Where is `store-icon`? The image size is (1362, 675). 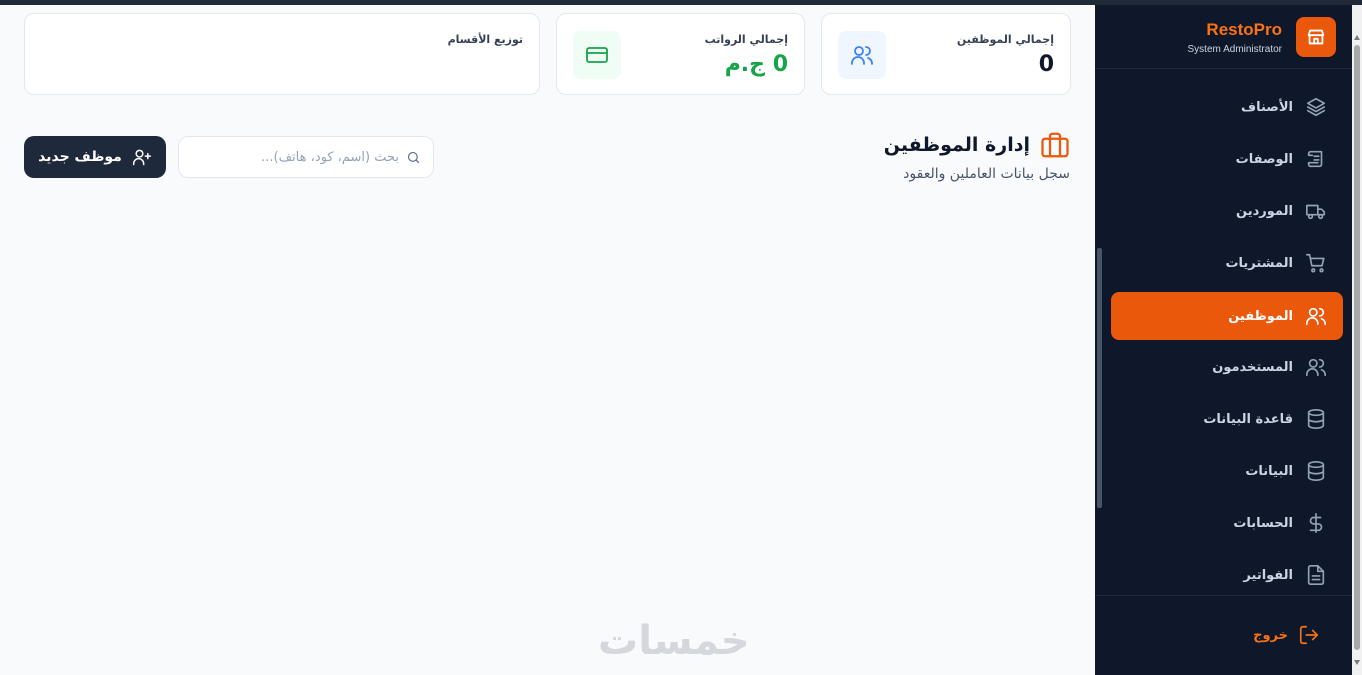 store-icon is located at coordinates (1316, 37).